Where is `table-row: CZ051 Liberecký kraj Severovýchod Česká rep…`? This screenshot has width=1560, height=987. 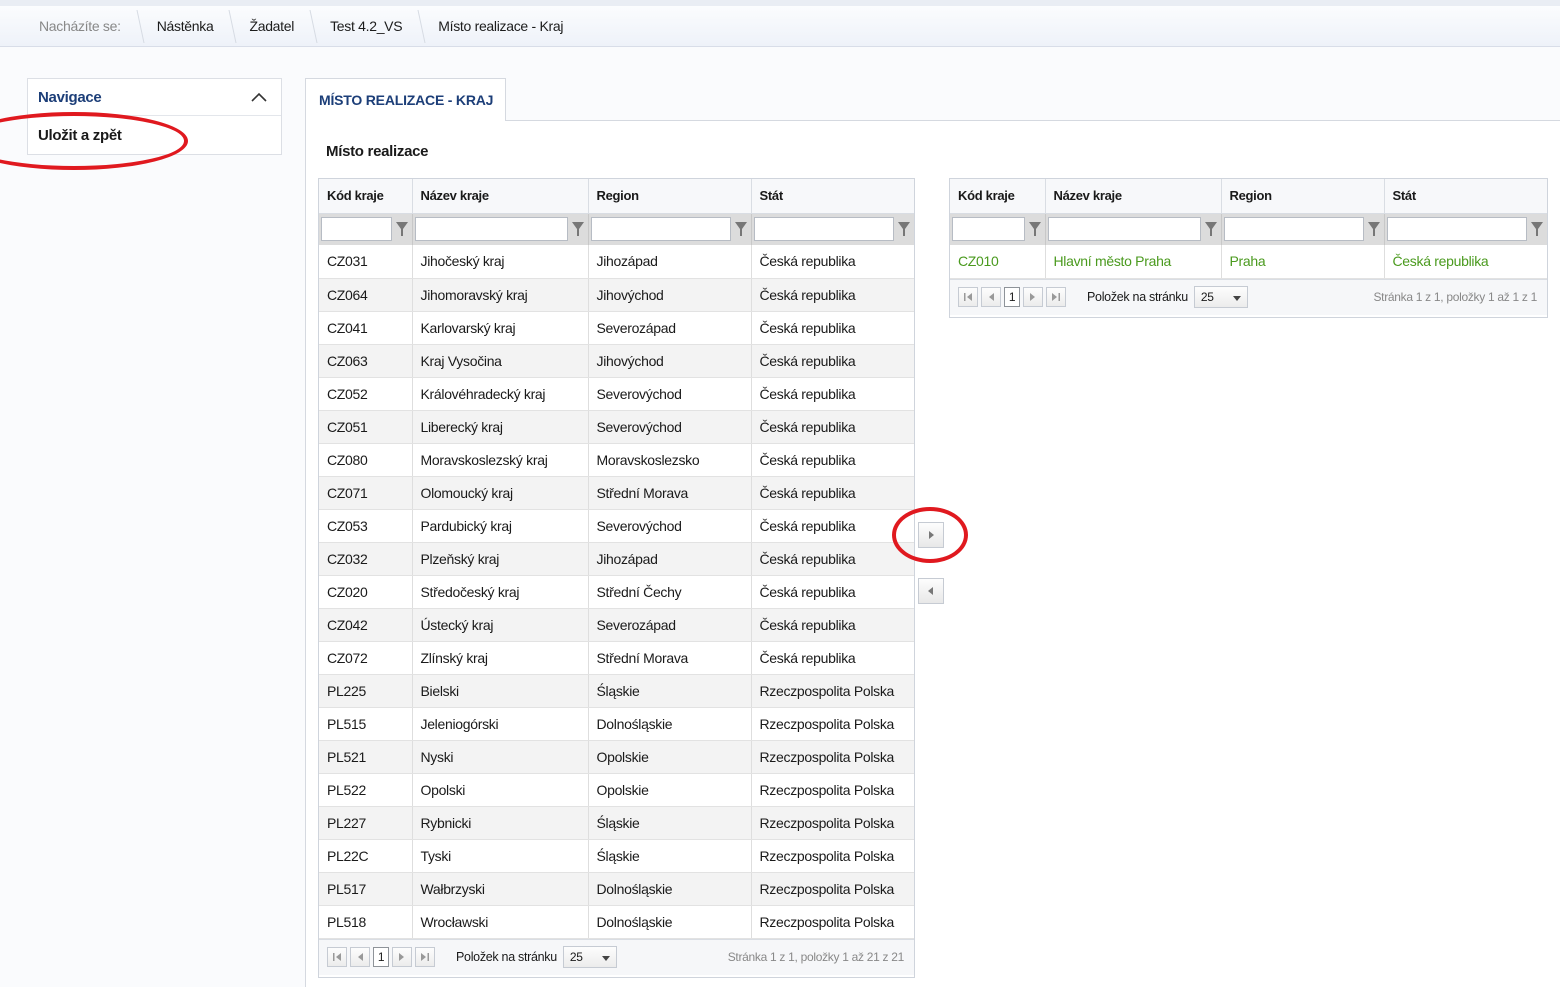
table-row: CZ051 Liberecký kraj Severovýchod Česká rep… is located at coordinates (616, 427).